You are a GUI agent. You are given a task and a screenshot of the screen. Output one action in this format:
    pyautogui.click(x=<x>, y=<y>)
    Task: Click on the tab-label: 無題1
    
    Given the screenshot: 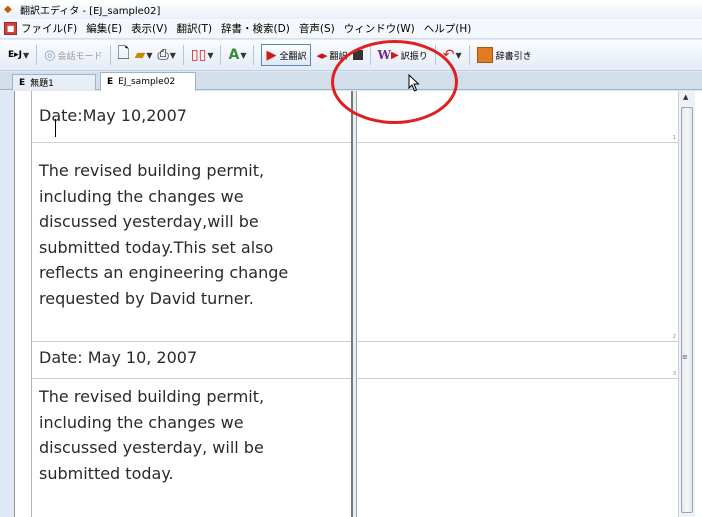 What is the action you would take?
    pyautogui.click(x=42, y=84)
    